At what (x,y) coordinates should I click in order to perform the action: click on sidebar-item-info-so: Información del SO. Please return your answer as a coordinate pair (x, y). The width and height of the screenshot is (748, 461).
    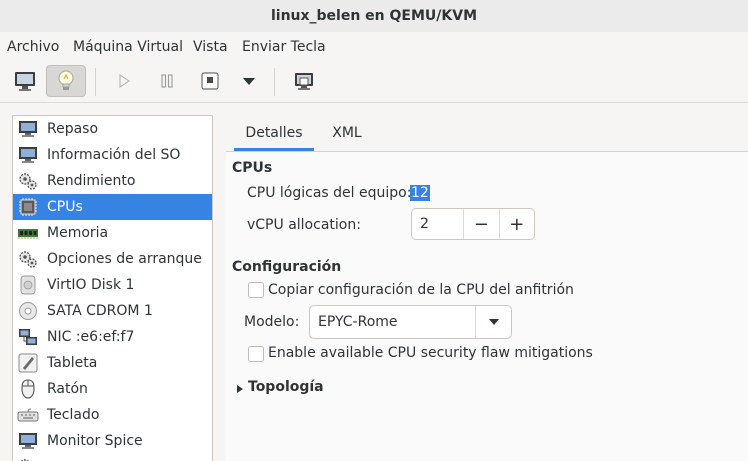
    Looking at the image, I should click on (112, 155).